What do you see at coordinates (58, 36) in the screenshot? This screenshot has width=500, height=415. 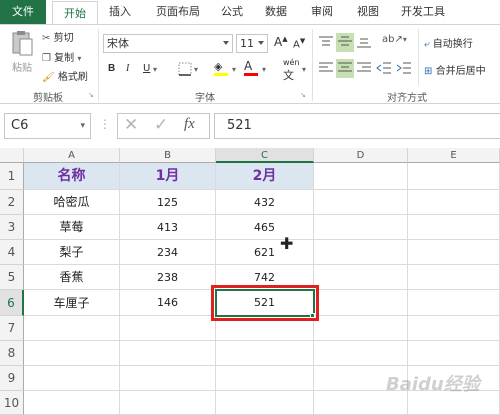 I see `cut-button: ✂ 剪切` at bounding box center [58, 36].